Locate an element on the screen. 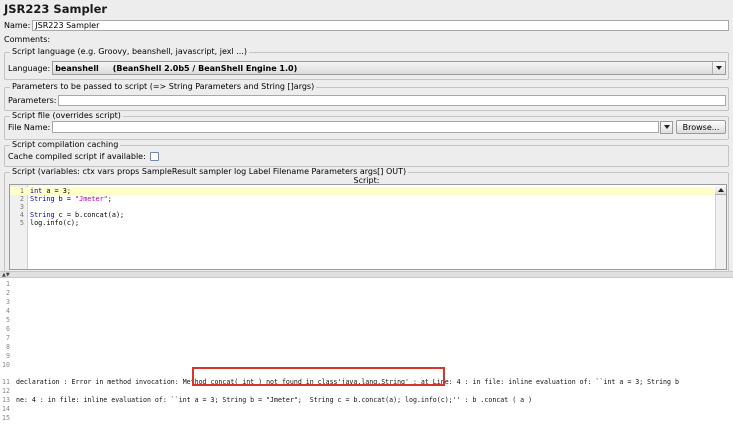  parameters-input is located at coordinates (392, 100).